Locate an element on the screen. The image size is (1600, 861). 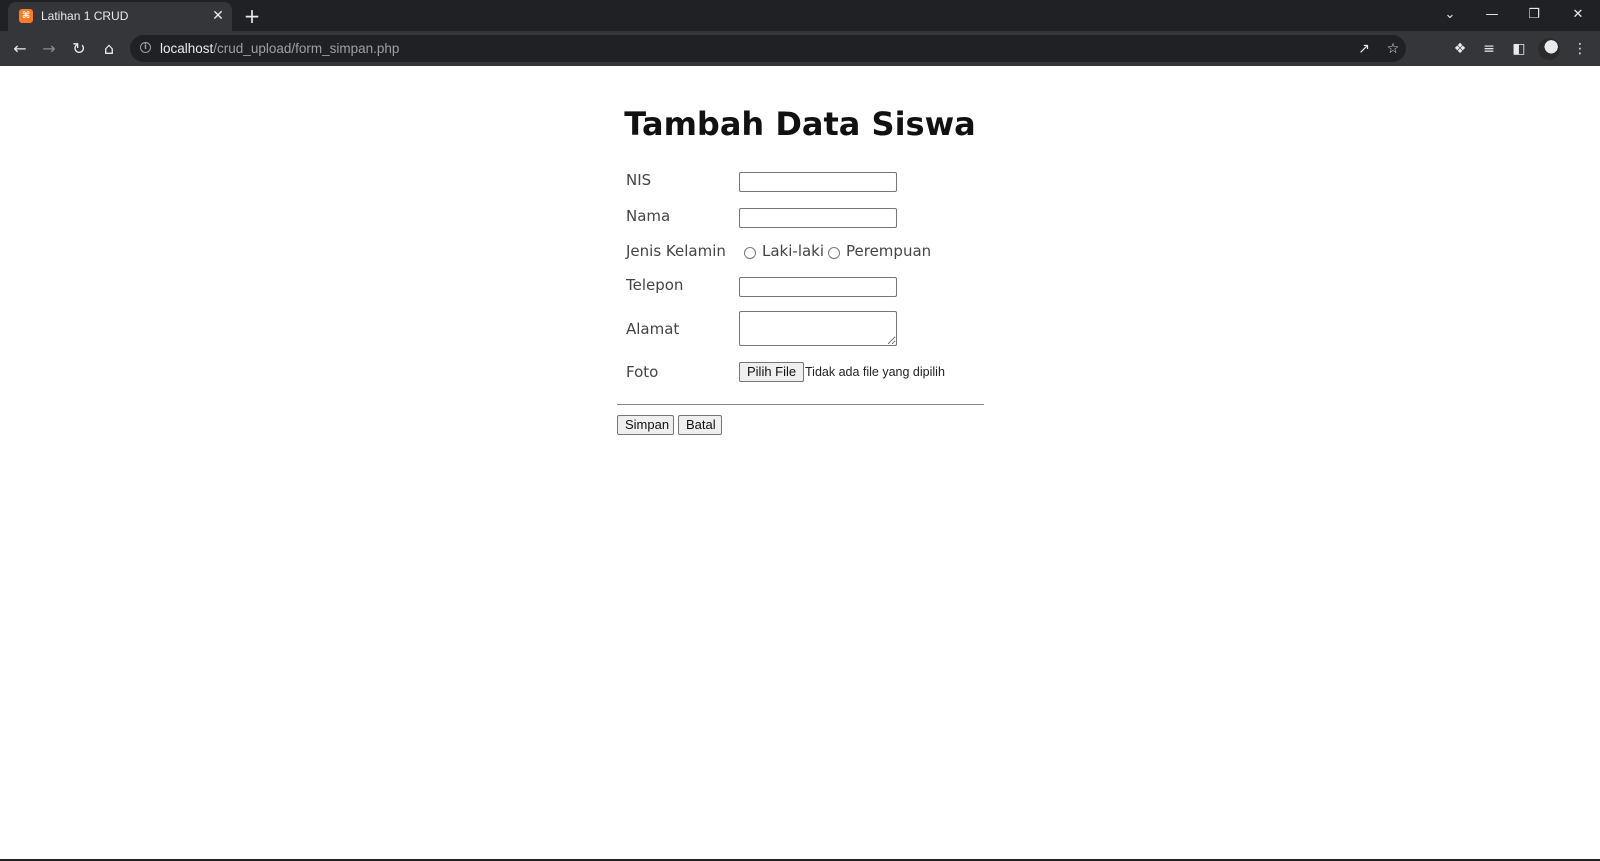
choose-file-button: Pilih File is located at coordinates (772, 372).